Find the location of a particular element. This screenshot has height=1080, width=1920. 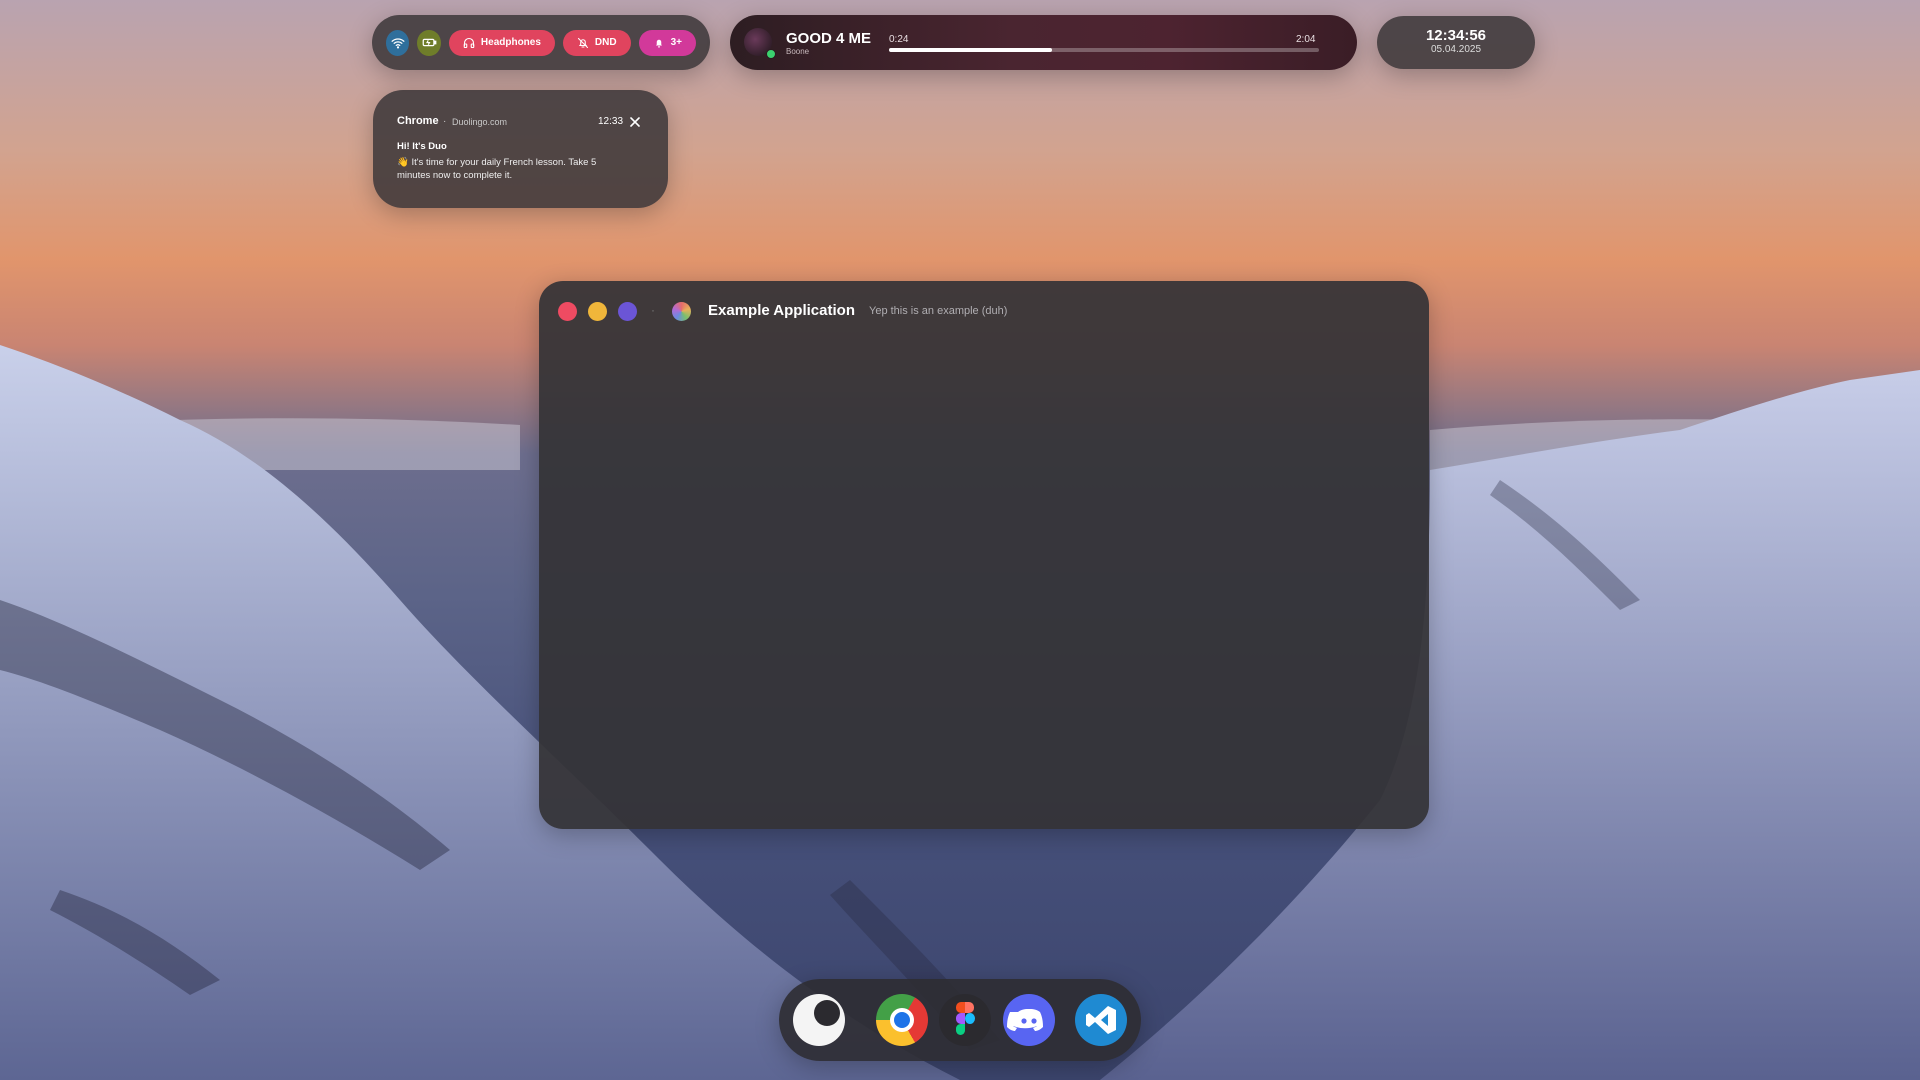

progress-fill is located at coordinates (971, 50).